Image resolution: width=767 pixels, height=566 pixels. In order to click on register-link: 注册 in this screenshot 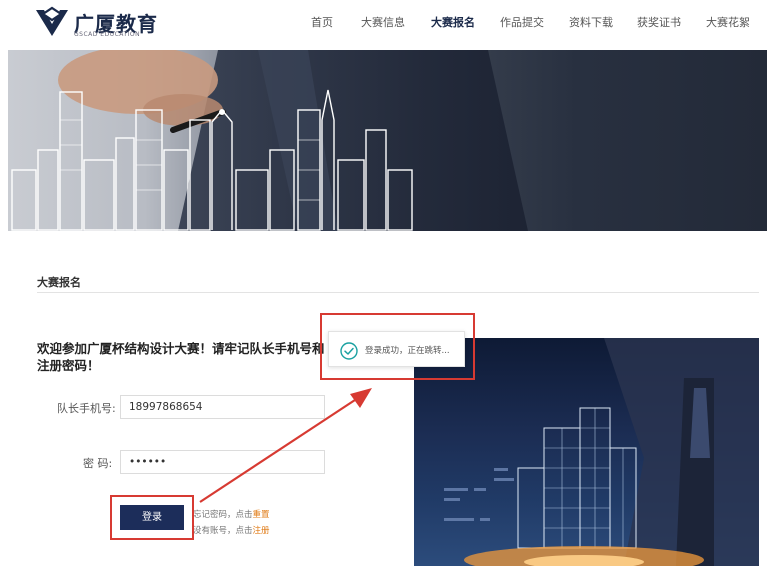, I will do `click(261, 531)`.